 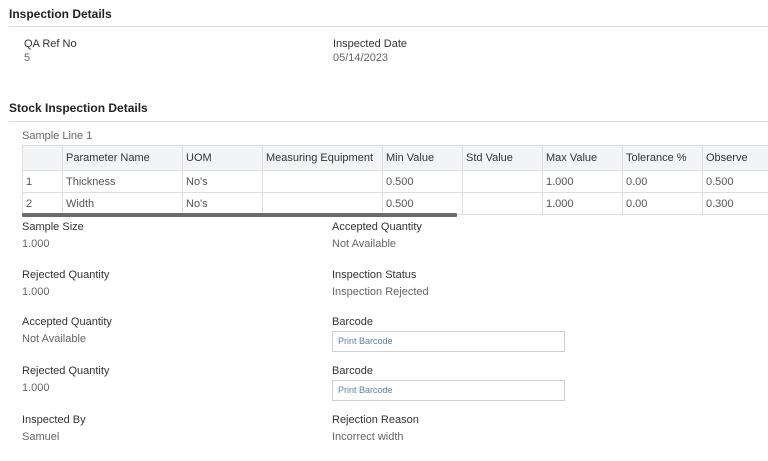 I want to click on table-row: 2 Width No's 0.500 1.000 0.00 0.300, so click(x=395, y=203).